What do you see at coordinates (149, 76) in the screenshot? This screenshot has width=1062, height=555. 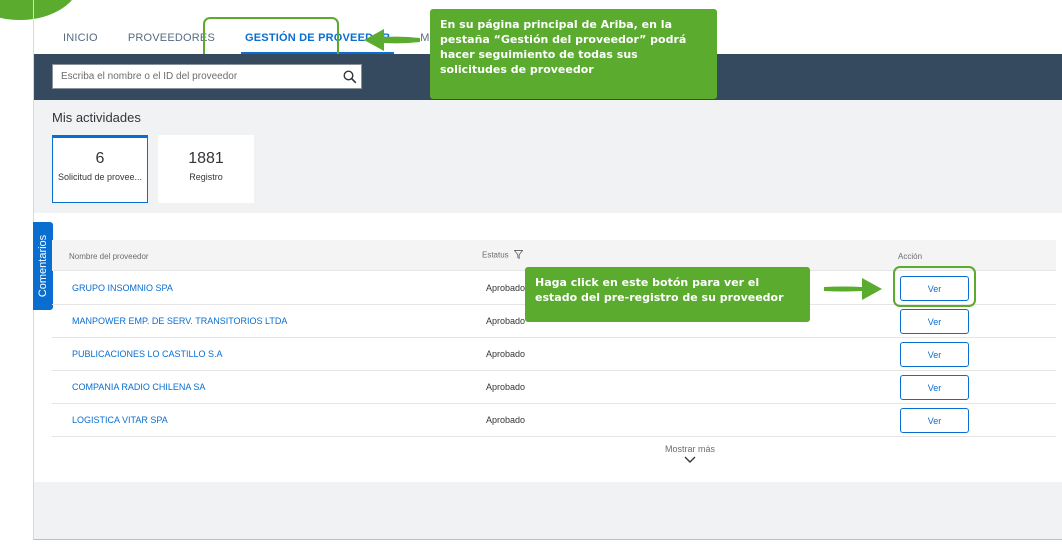 I see `search-placeholder: Escriba el nombre o el ID del proveedor` at bounding box center [149, 76].